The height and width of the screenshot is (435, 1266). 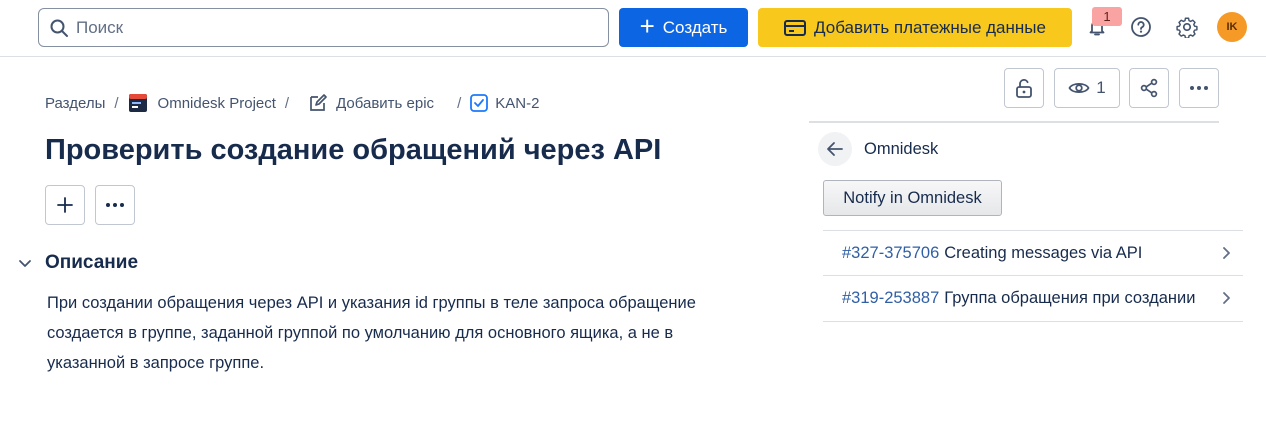 I want to click on issue-more-button, so click(x=1199, y=88).